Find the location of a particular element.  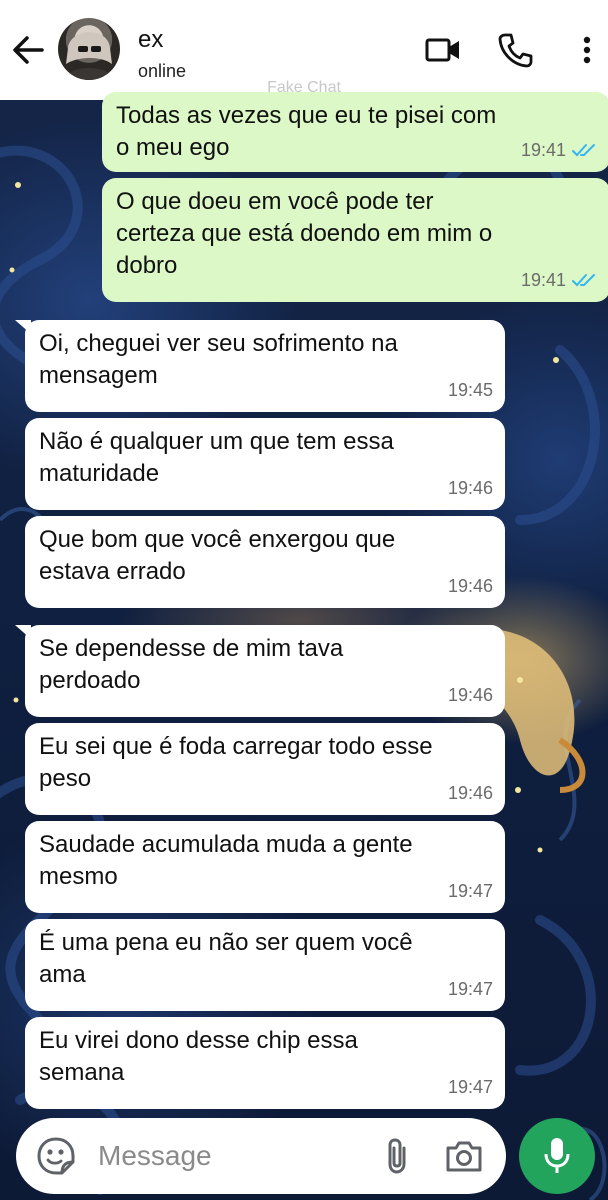

back-arrow-icon is located at coordinates (28, 50).